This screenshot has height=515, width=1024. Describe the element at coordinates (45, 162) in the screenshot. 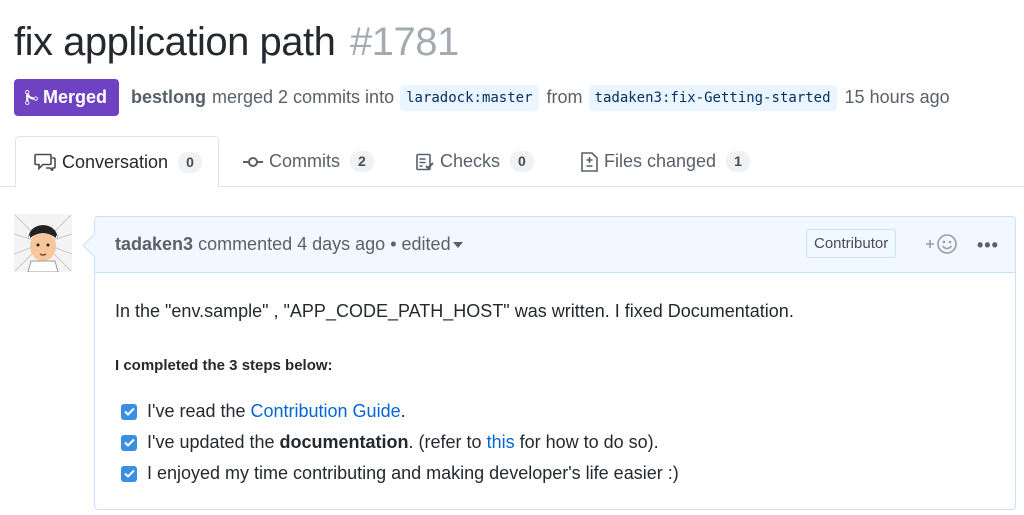

I see `comment-icon` at that location.